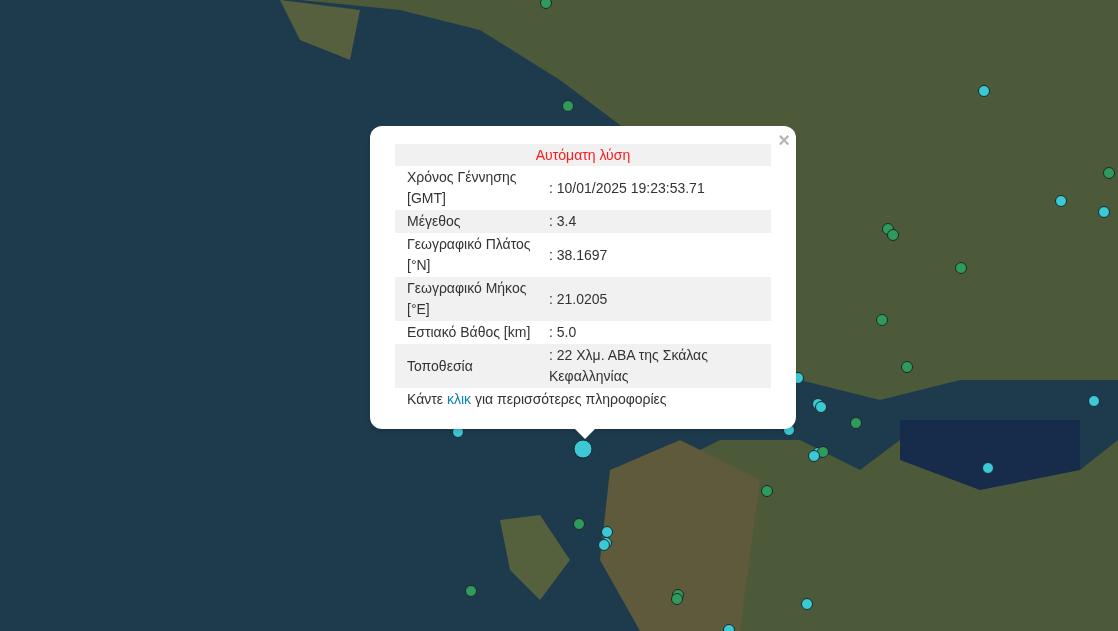 The width and height of the screenshot is (1118, 631). What do you see at coordinates (579, 255) in the screenshot?
I see `field-value: : 38.1697` at bounding box center [579, 255].